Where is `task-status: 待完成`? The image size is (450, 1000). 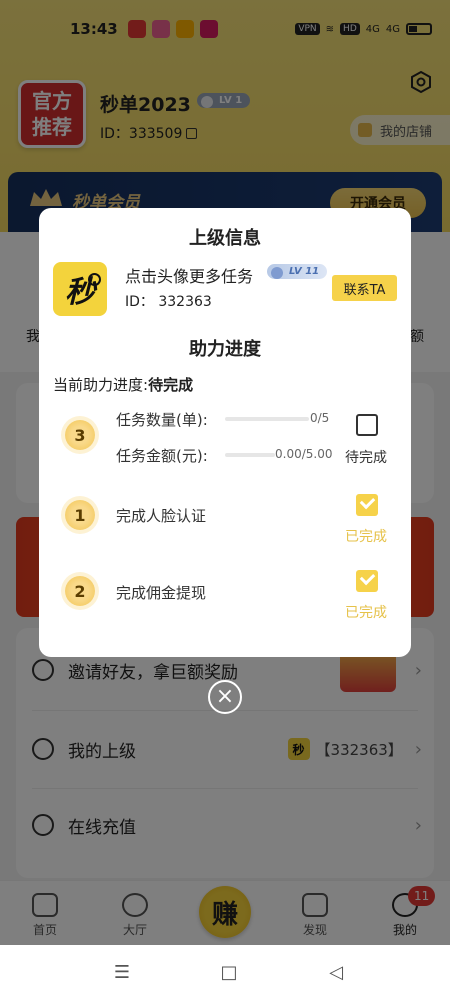 task-status: 待完成 is located at coordinates (366, 458).